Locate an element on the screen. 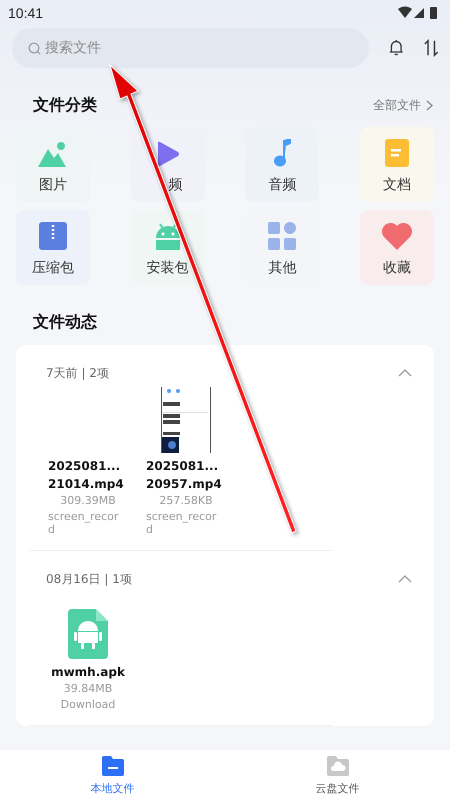 The image size is (450, 800). search-icon is located at coordinates (34, 48).